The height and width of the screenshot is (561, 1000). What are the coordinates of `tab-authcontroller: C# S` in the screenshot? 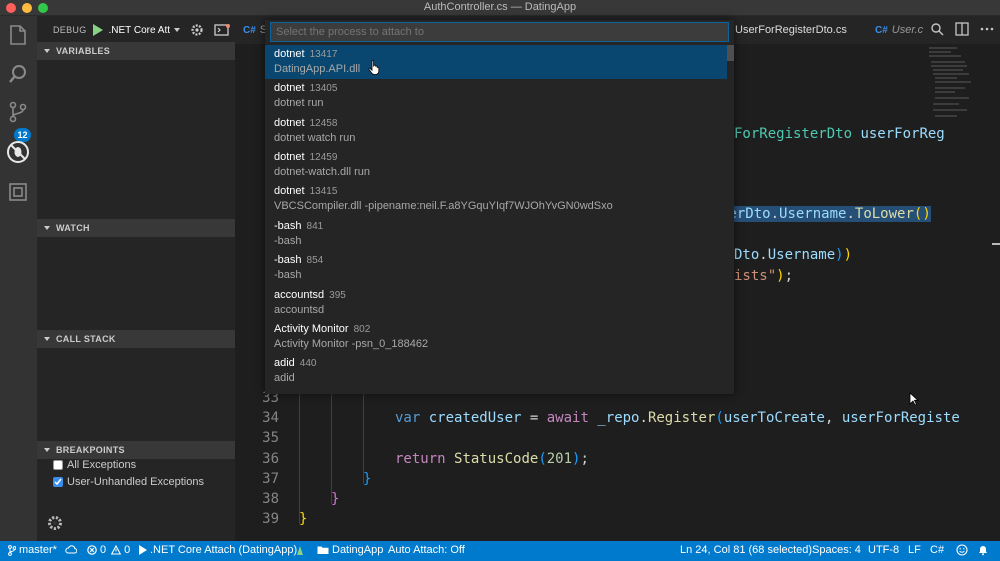 It's located at (255, 30).